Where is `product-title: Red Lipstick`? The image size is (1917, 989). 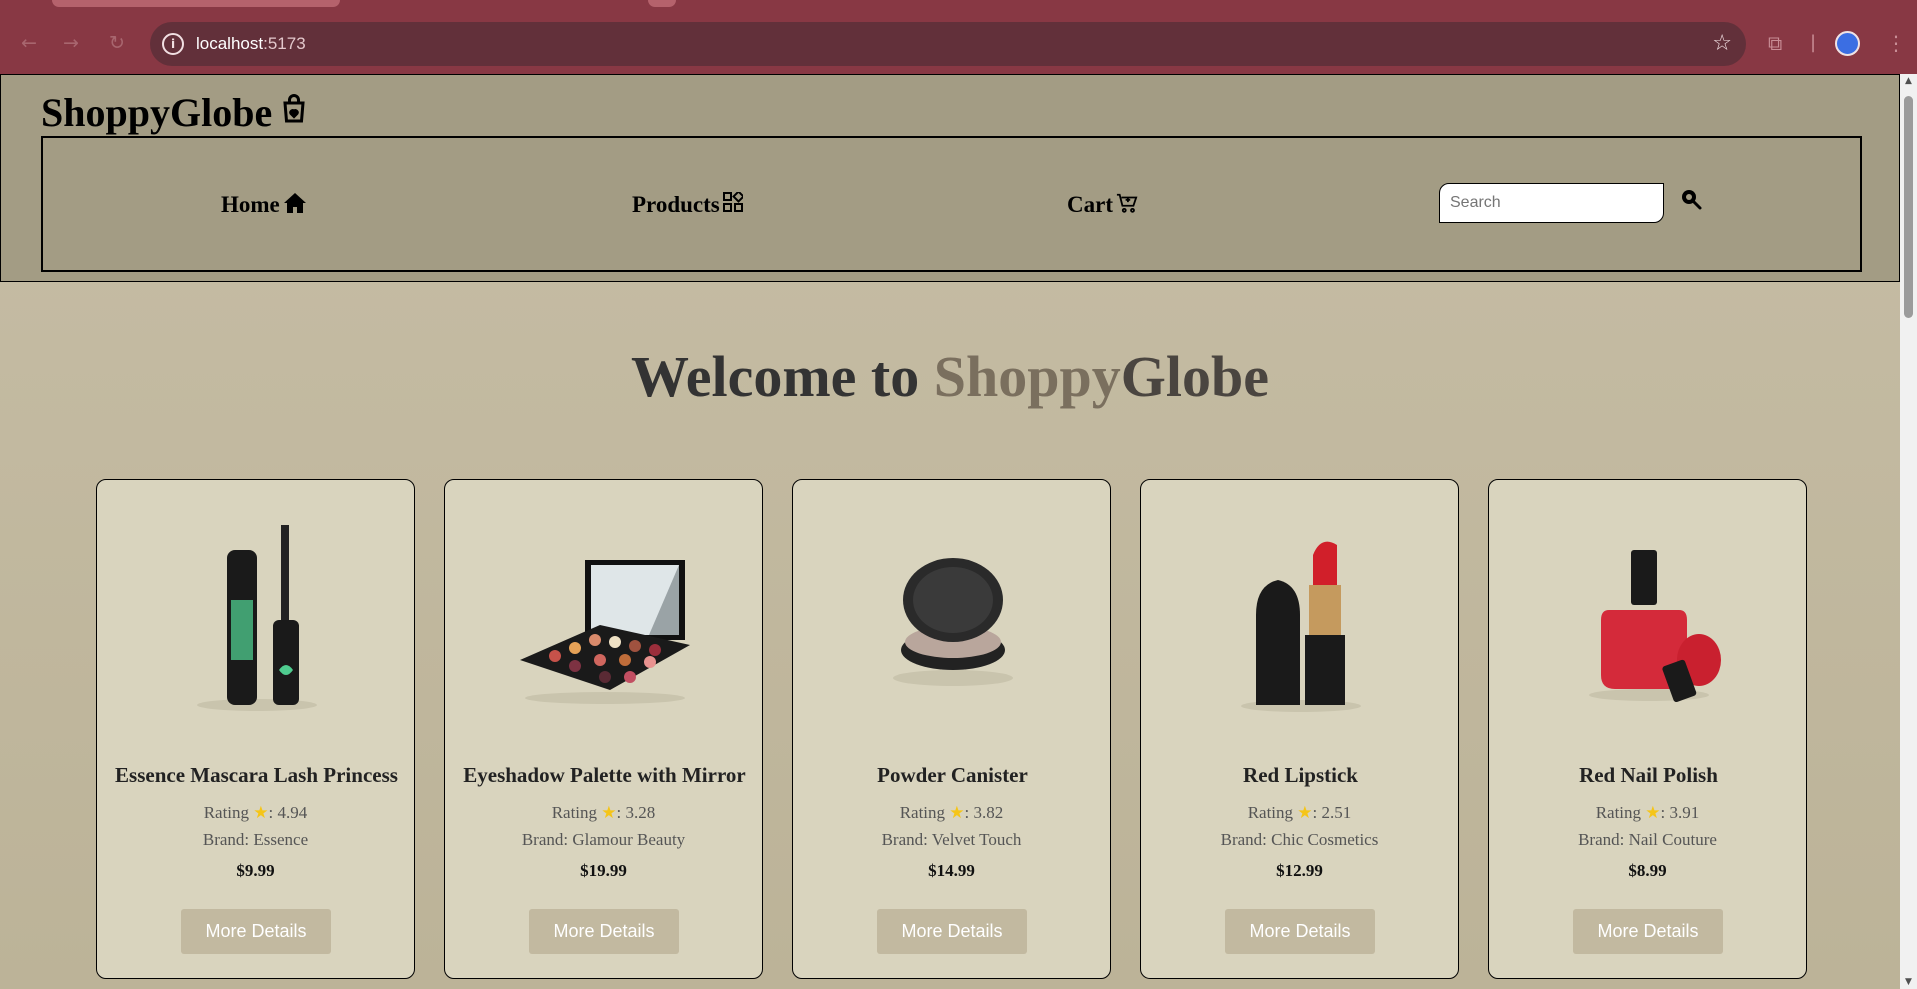
product-title: Red Lipstick is located at coordinates (1300, 775).